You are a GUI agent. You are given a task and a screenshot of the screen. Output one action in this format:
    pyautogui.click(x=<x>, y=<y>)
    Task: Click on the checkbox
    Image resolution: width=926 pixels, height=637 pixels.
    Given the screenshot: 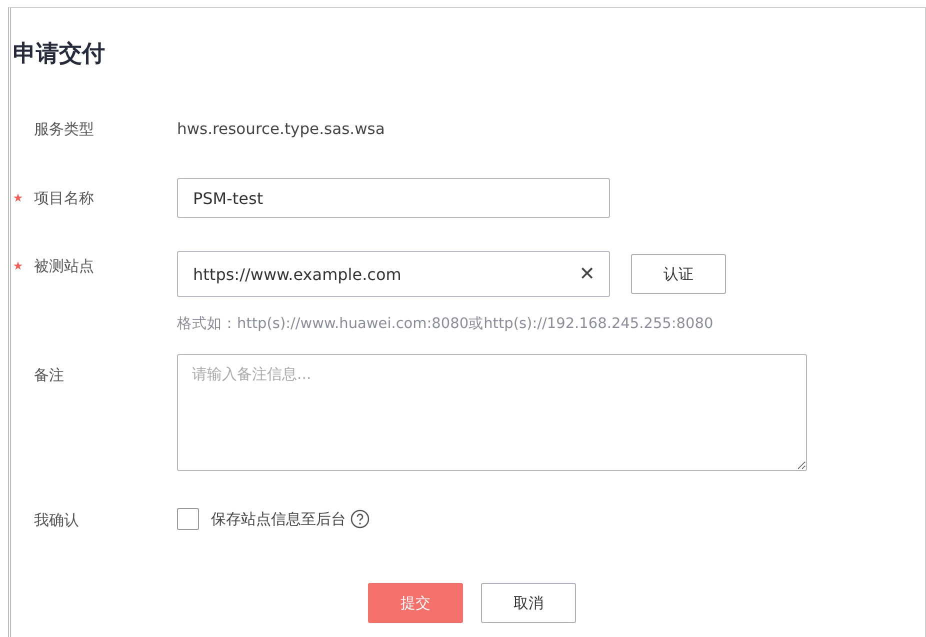 What is the action you would take?
    pyautogui.click(x=188, y=519)
    